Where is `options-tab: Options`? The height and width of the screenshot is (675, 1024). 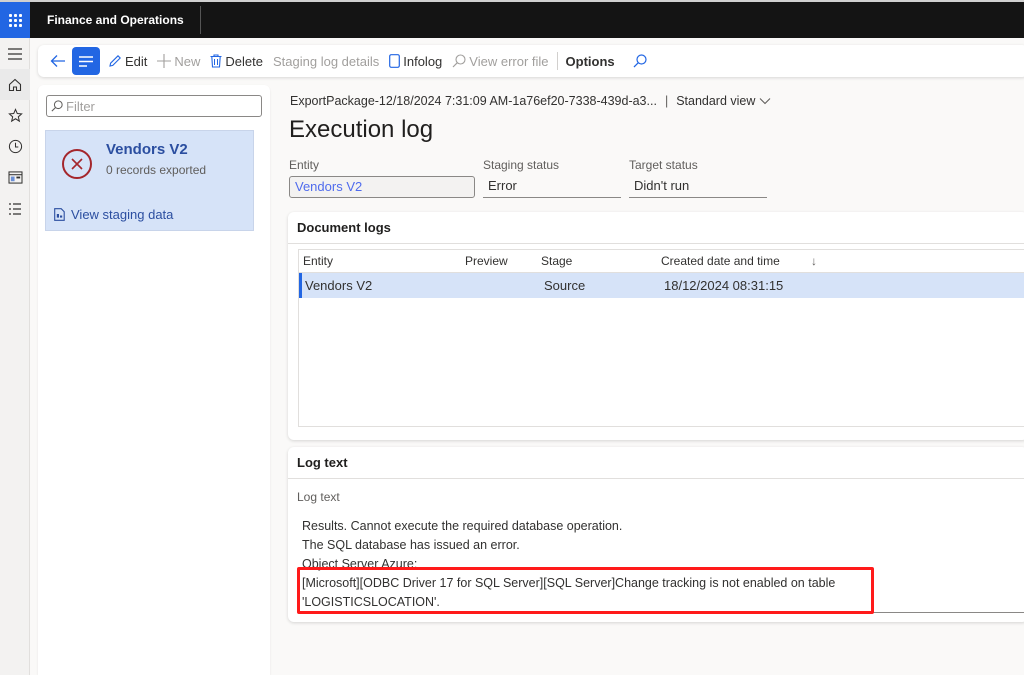
options-tab: Options is located at coordinates (590, 61).